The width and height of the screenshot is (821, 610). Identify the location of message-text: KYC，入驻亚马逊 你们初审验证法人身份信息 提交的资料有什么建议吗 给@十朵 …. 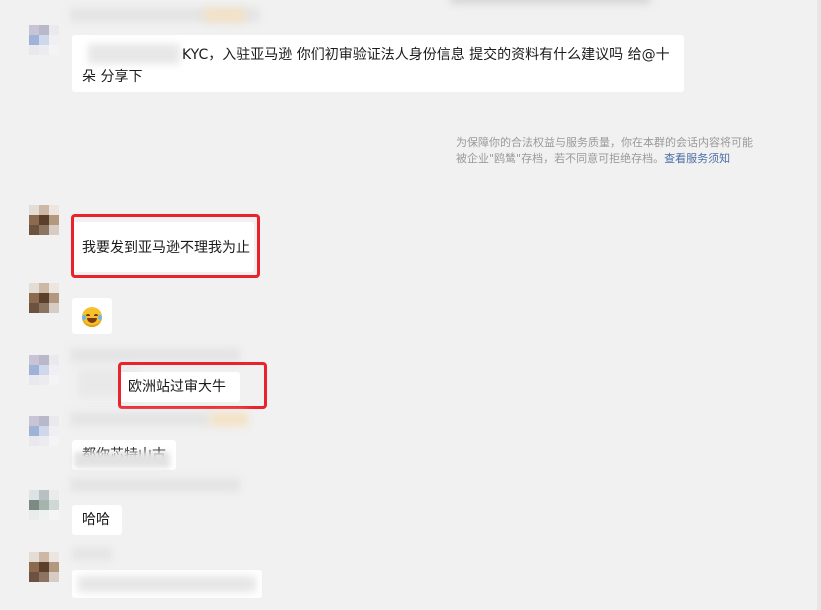
(376, 66).